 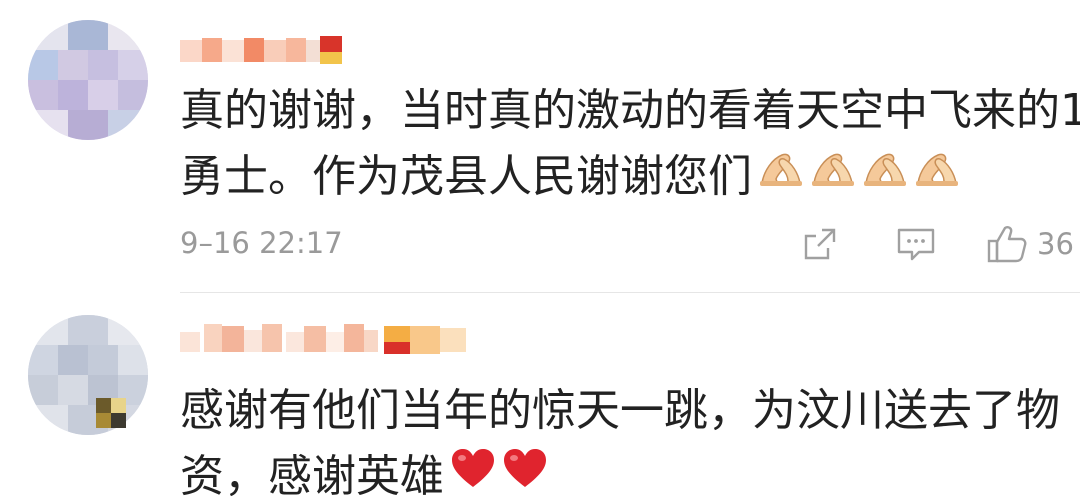 I want to click on share-icon, so click(x=820, y=244).